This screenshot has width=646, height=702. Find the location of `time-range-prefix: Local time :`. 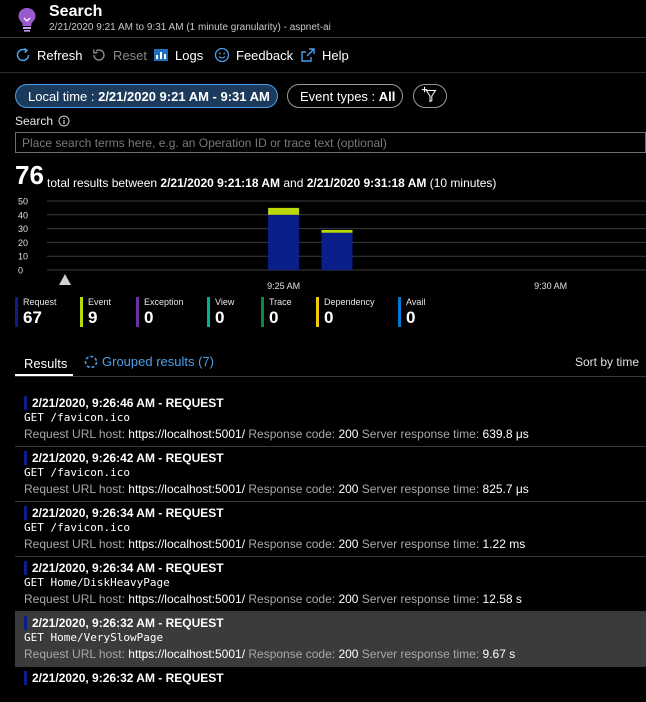

time-range-prefix: Local time : is located at coordinates (63, 96).